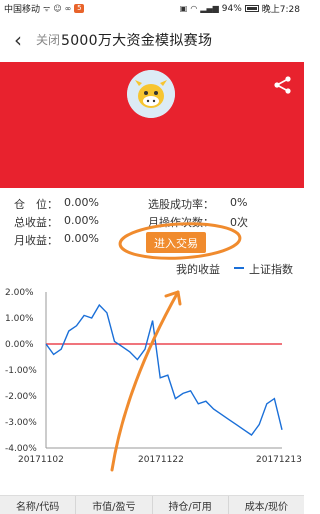 This screenshot has width=320, height=514. I want to click on cat-icon: ☺, so click(57, 8).